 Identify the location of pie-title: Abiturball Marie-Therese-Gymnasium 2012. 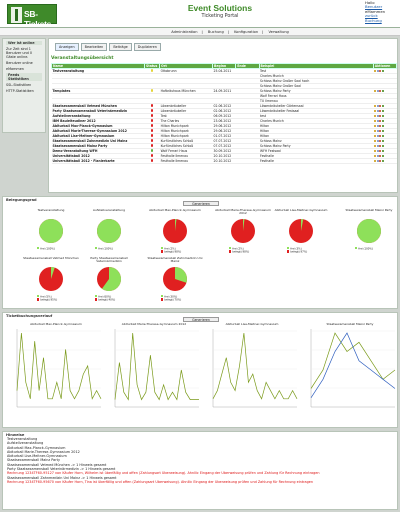
(243, 212).